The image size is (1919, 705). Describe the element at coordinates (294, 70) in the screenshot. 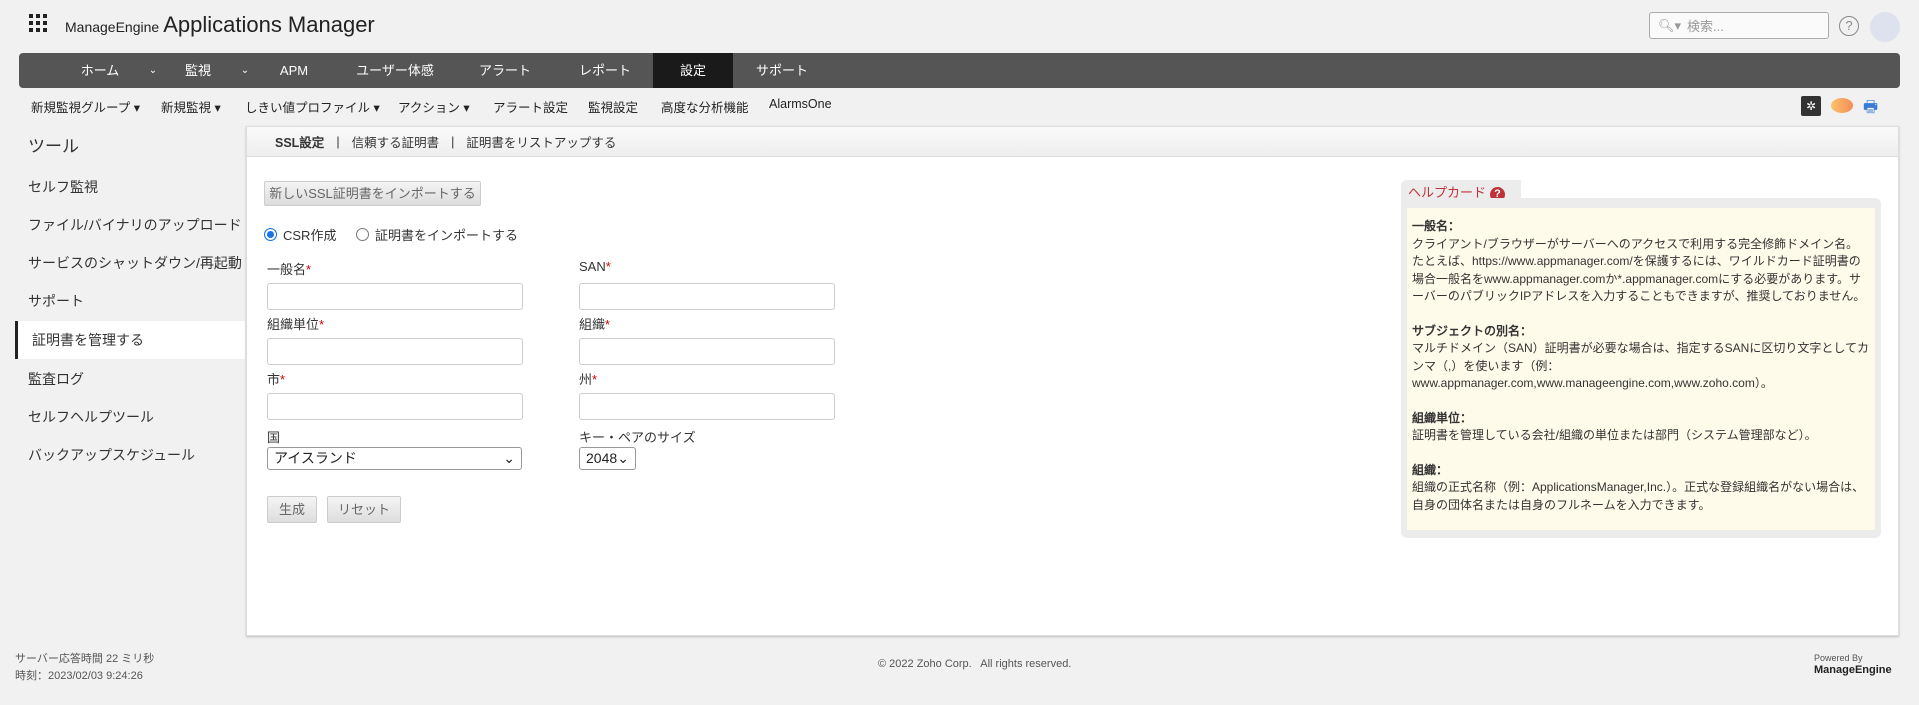

I see `nav-apm: APM` at that location.